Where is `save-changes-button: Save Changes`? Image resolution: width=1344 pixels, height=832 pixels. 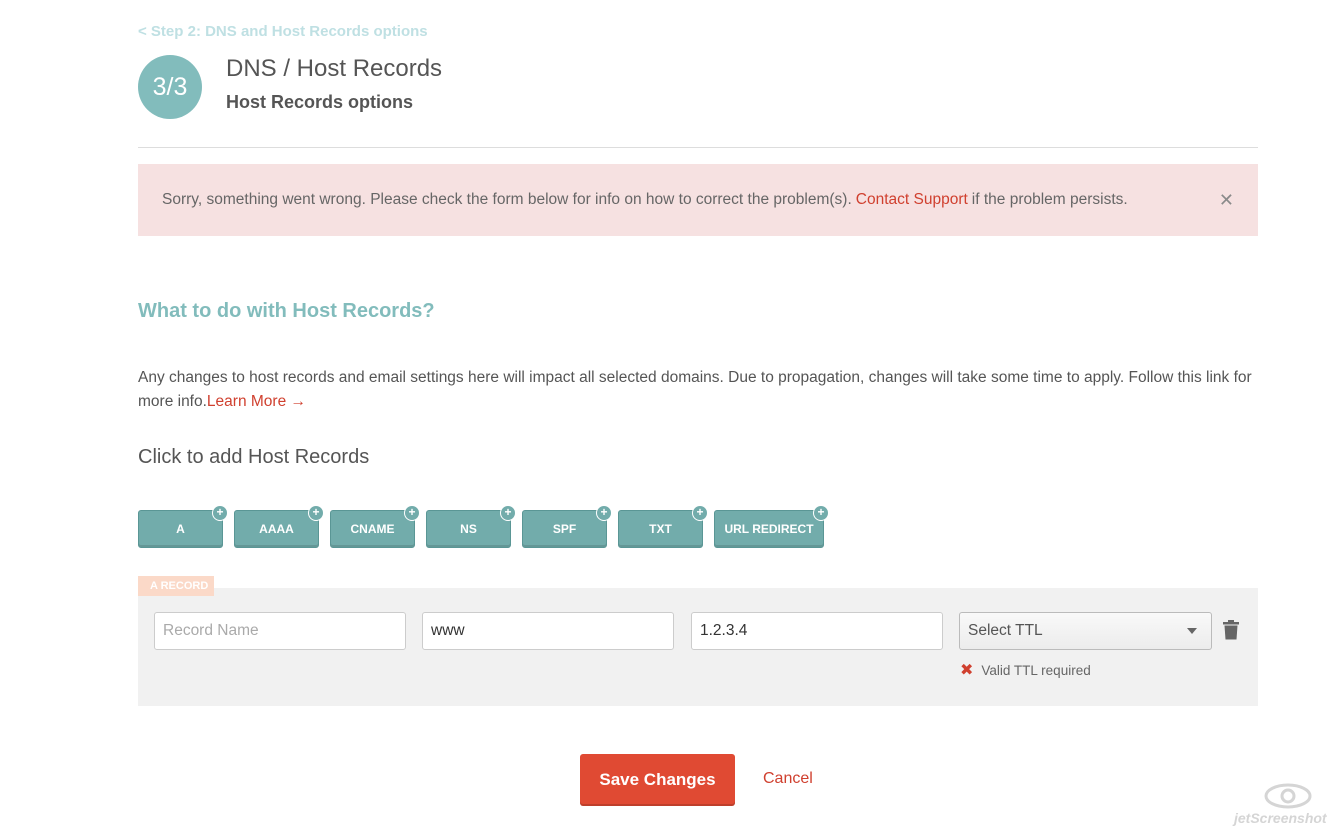
save-changes-button: Save Changes is located at coordinates (657, 780).